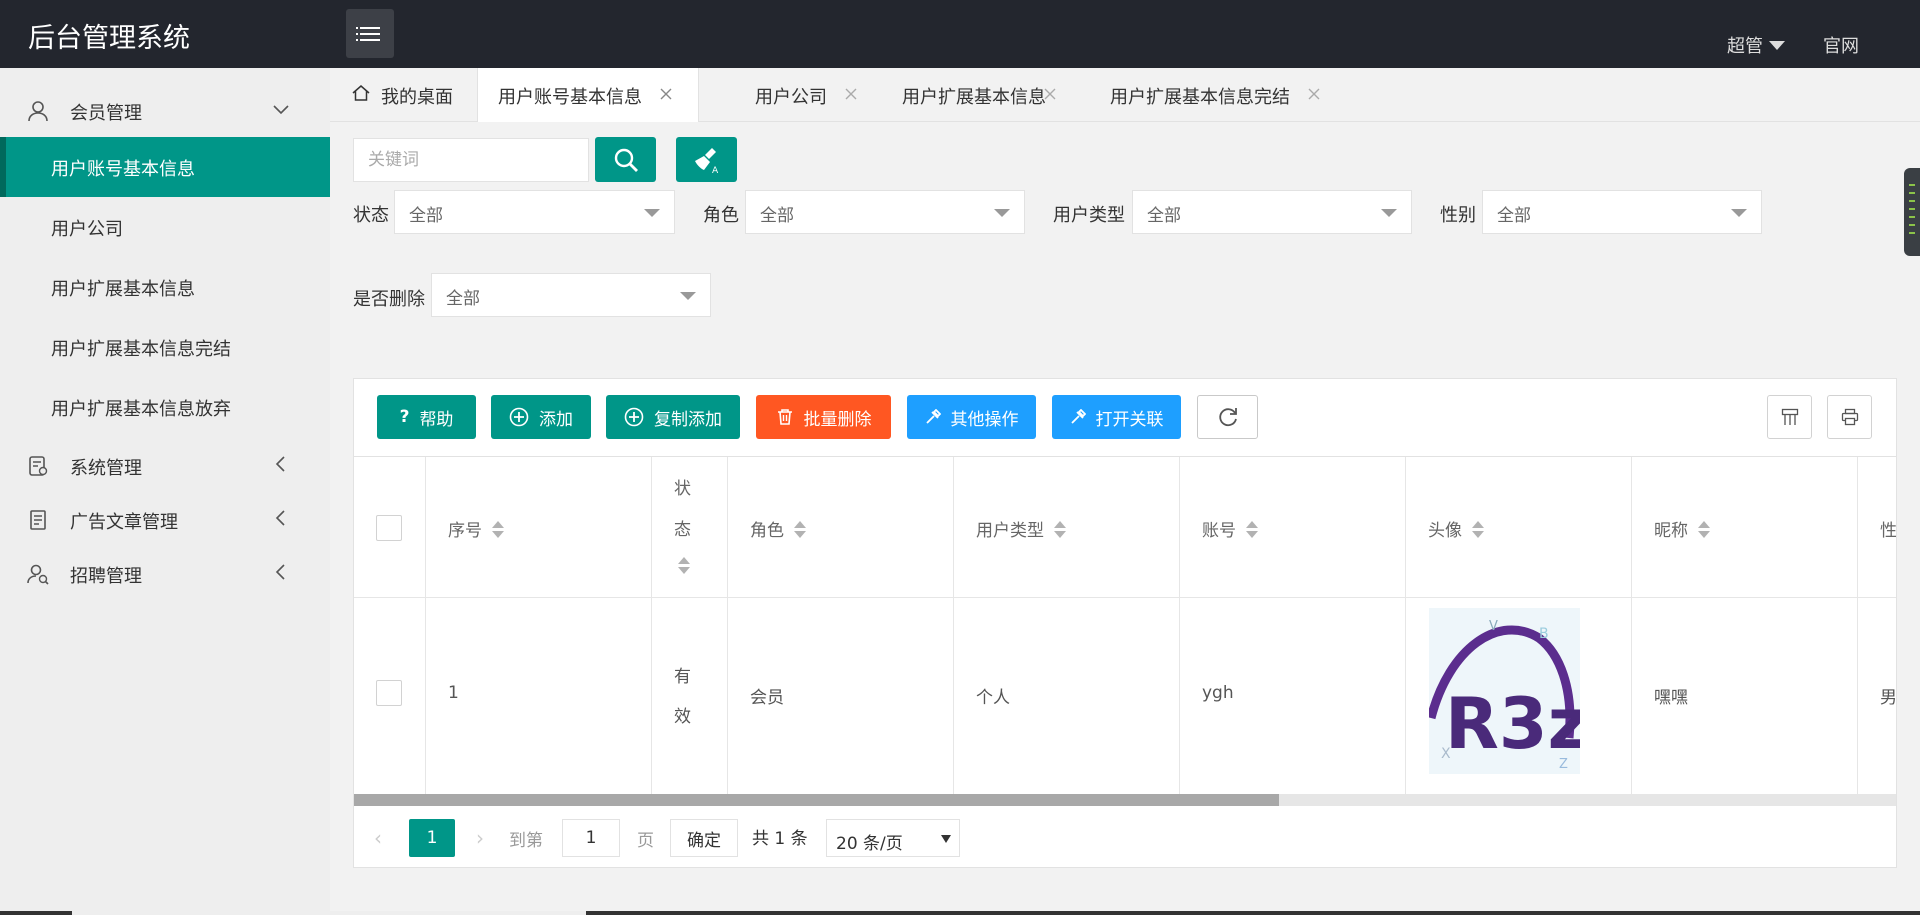 This screenshot has height=915, width=1920. Describe the element at coordinates (780, 839) in the screenshot. I see `total-count: 共 1 条` at that location.